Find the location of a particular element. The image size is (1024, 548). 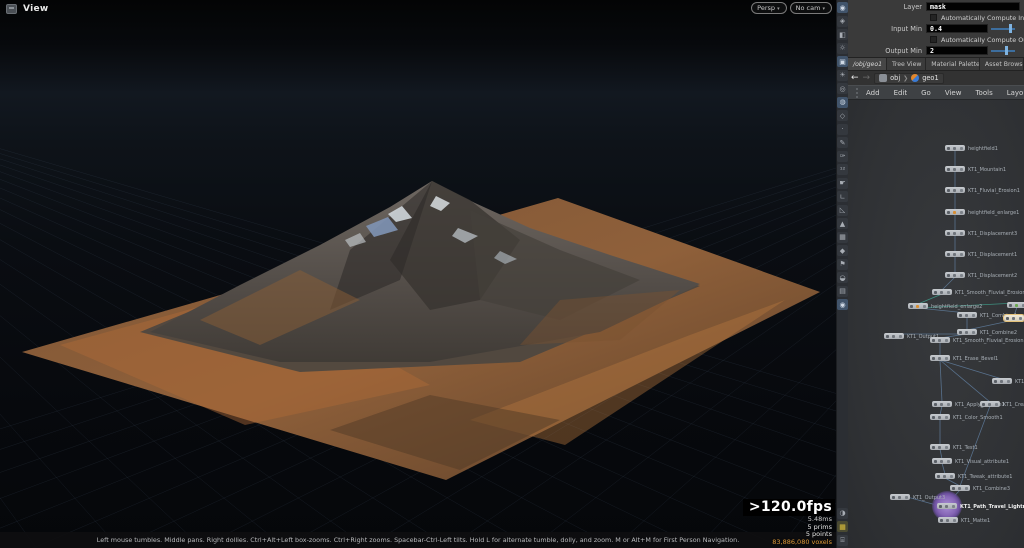

menu-tools: Tools is located at coordinates (983, 93).